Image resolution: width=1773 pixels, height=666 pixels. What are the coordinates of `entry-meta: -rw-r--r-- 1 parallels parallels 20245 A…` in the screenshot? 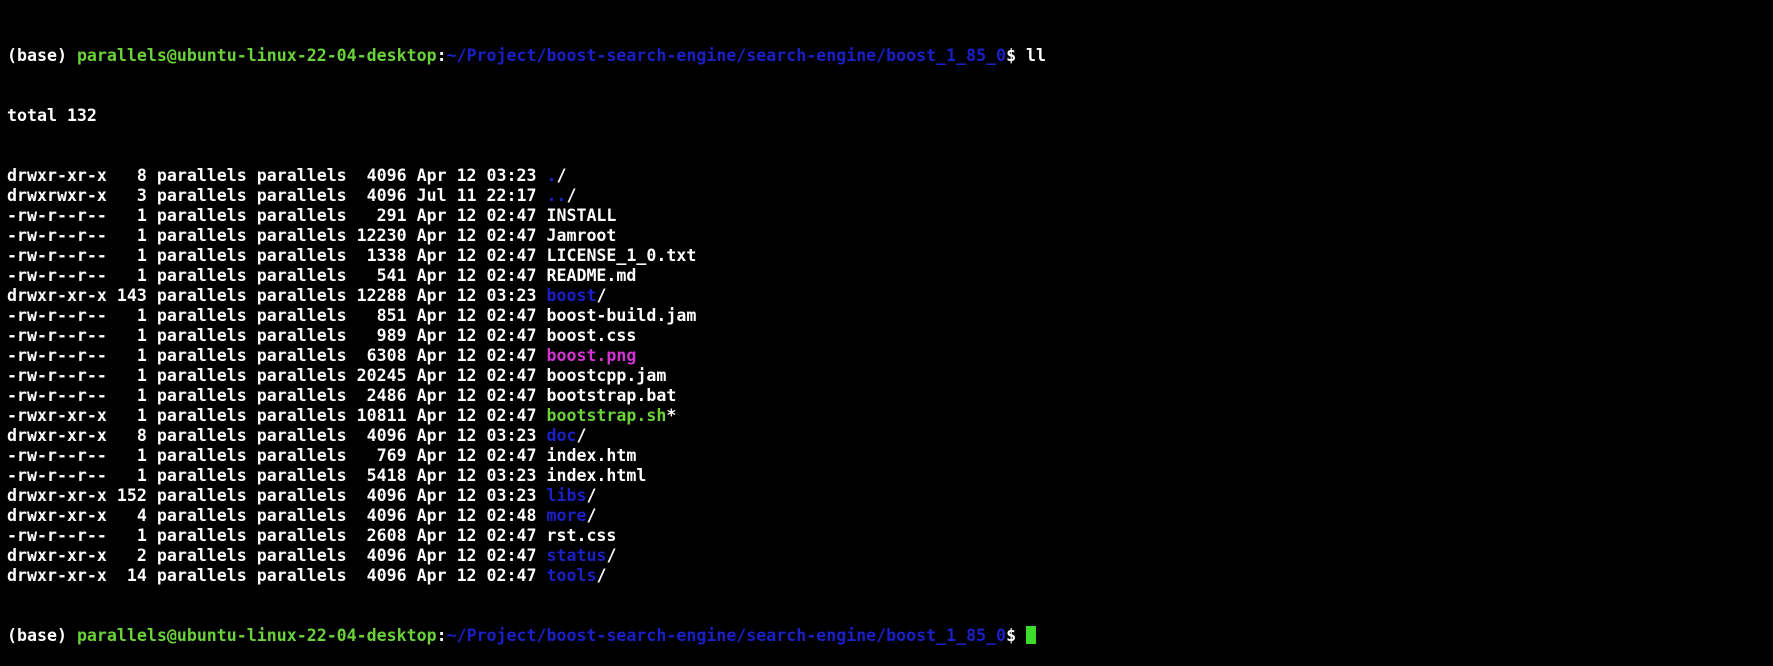 It's located at (277, 375).